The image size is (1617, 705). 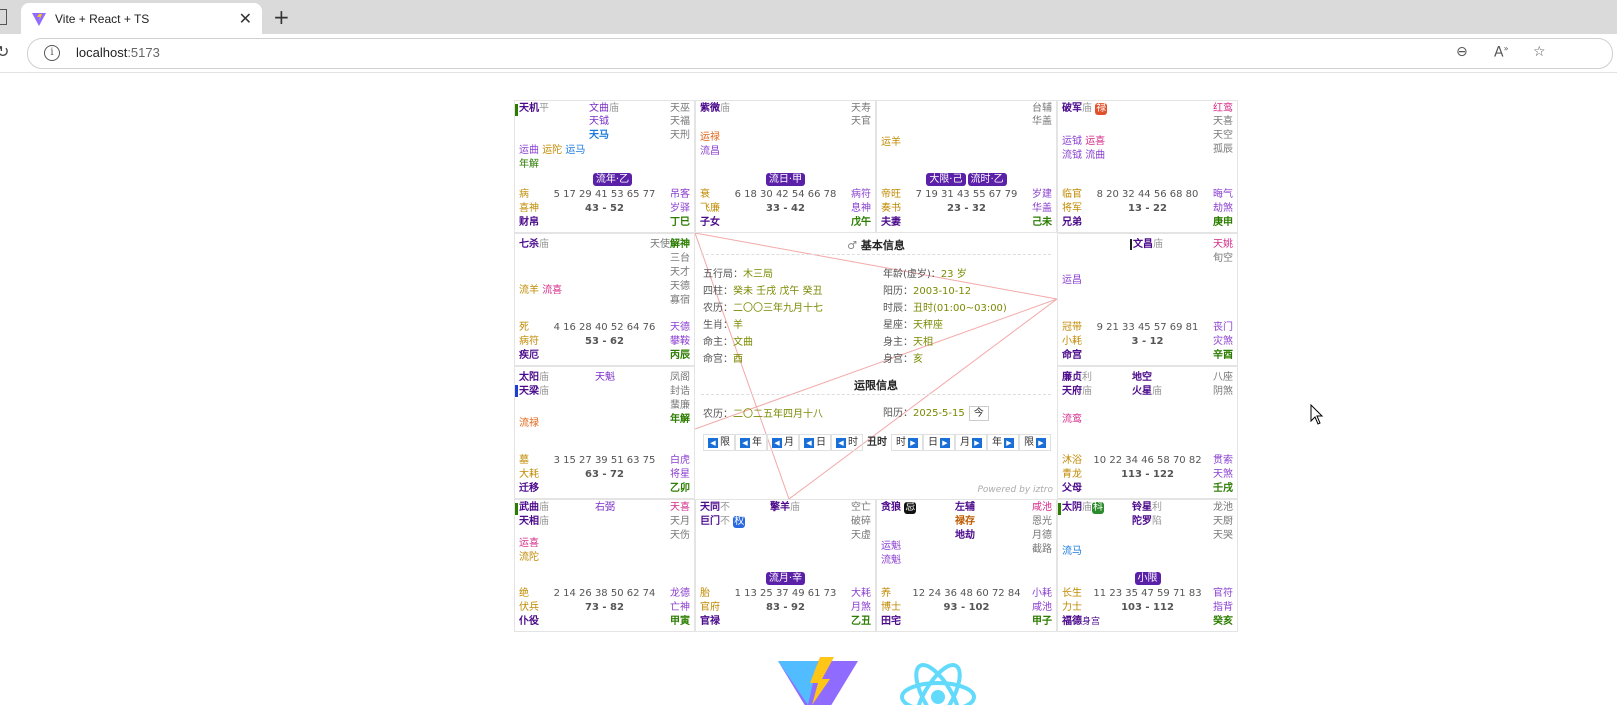 I want to click on palace-marker, so click(x=516, y=509).